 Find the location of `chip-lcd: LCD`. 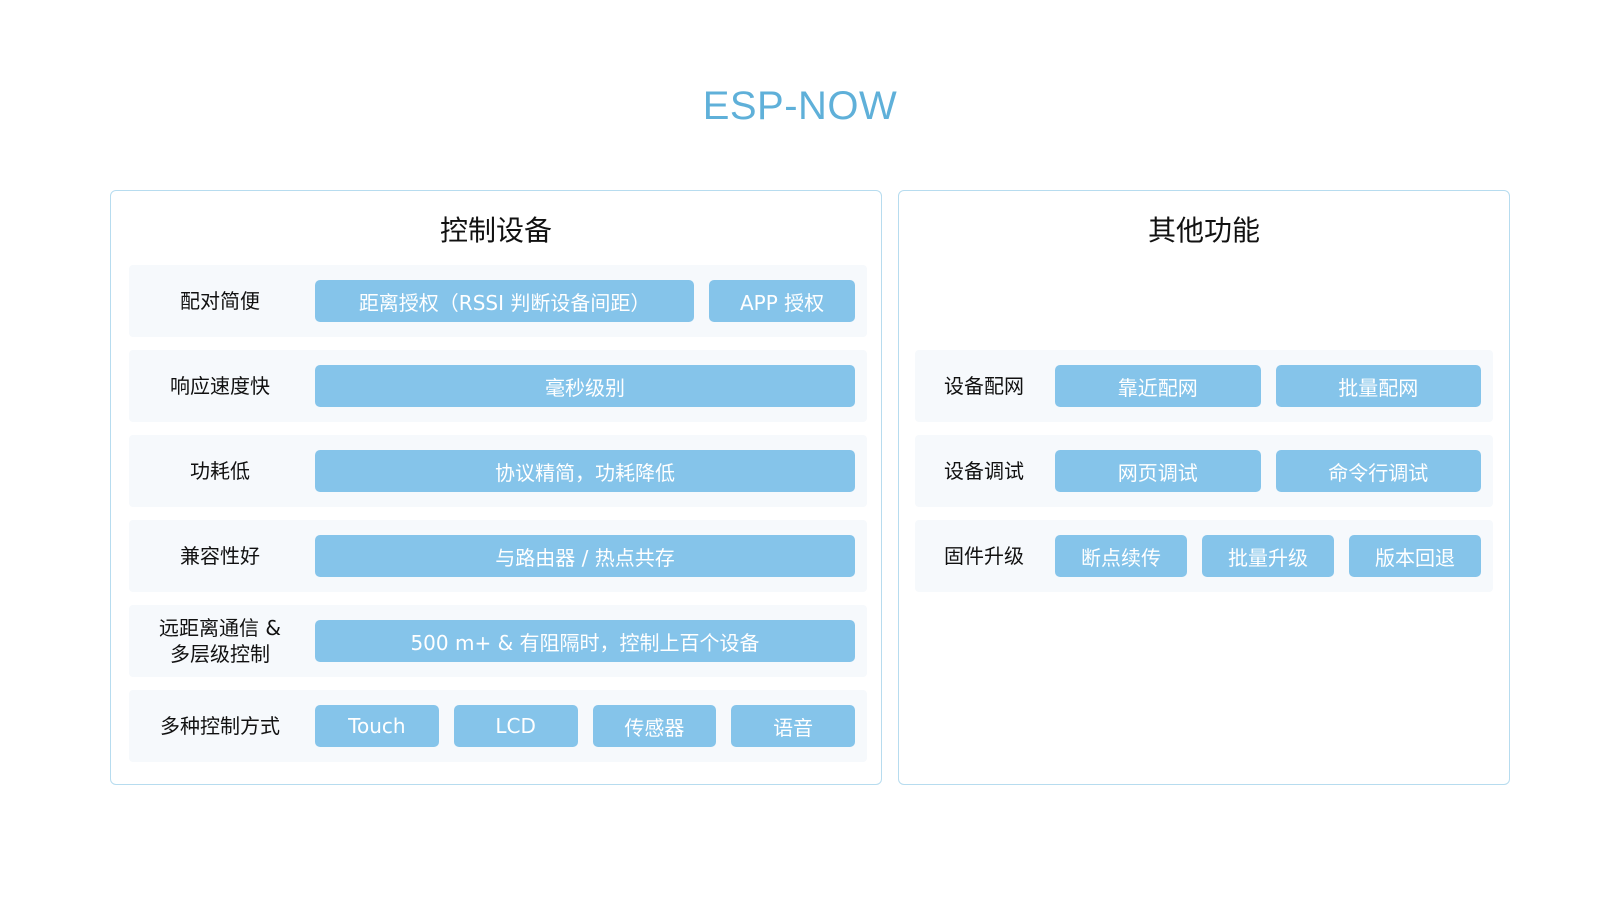

chip-lcd: LCD is located at coordinates (515, 726).